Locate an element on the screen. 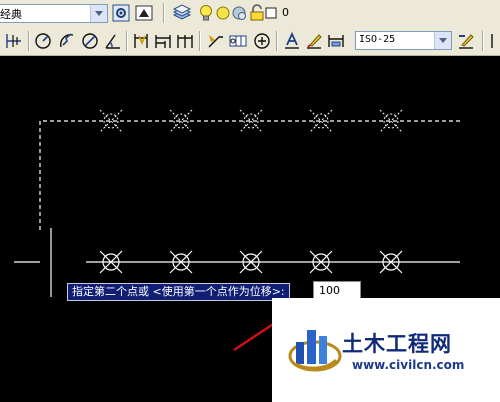  watermark-brand: 土木工程网 is located at coordinates (397, 344).